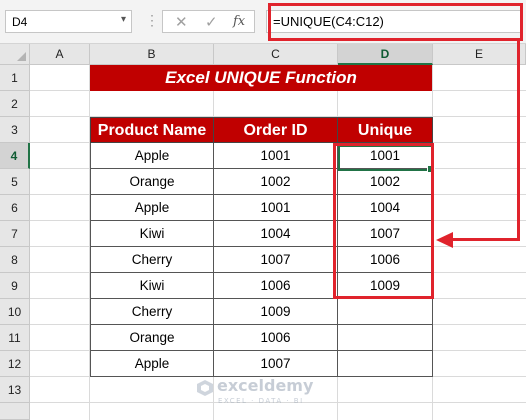 This screenshot has height=420, width=526. I want to click on watermark-name: exceldemy, so click(265, 385).